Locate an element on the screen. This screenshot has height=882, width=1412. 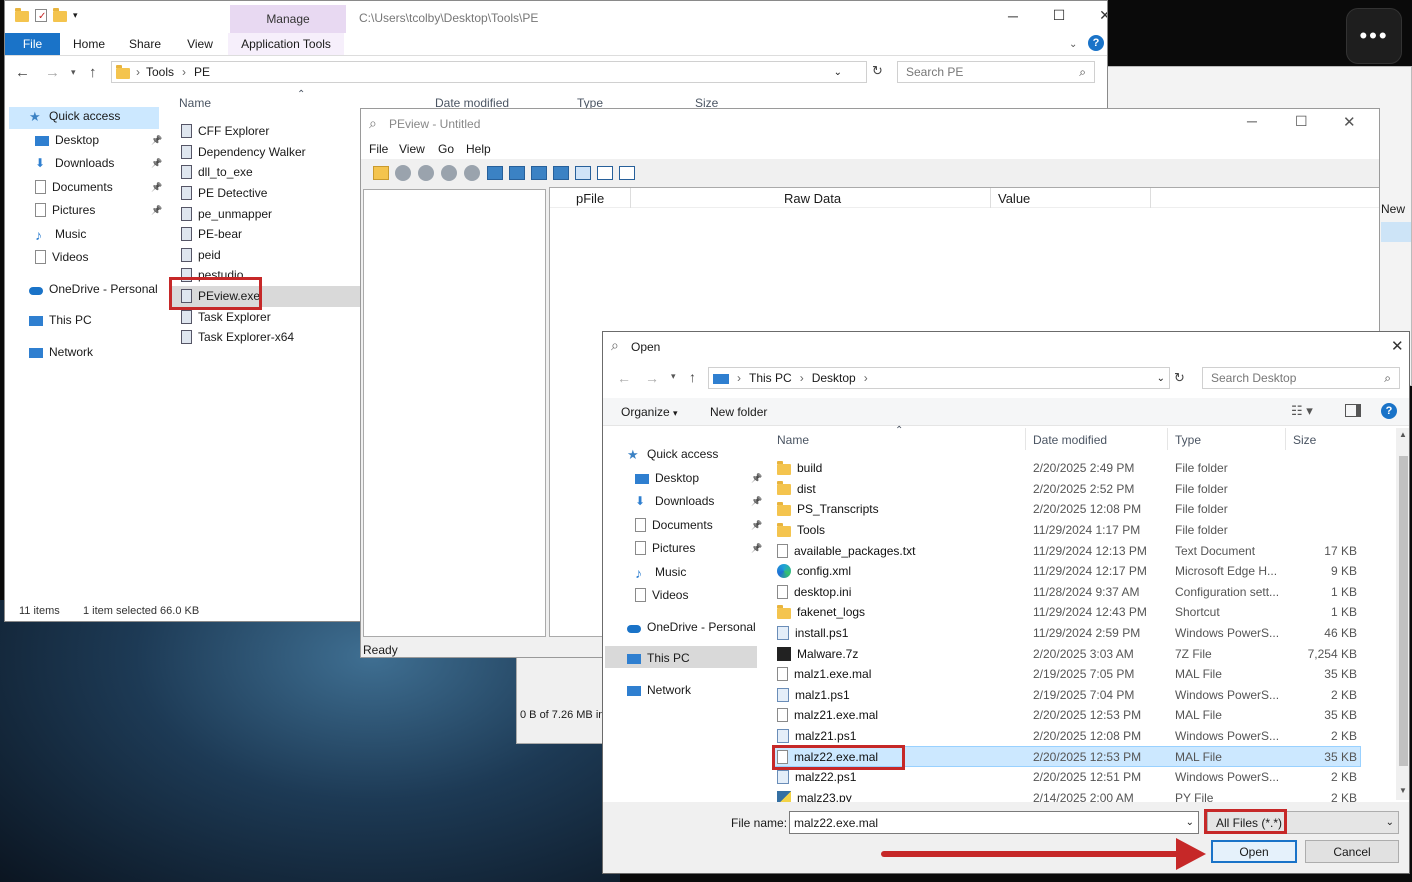
right-circle-icon is located at coordinates (472, 173).